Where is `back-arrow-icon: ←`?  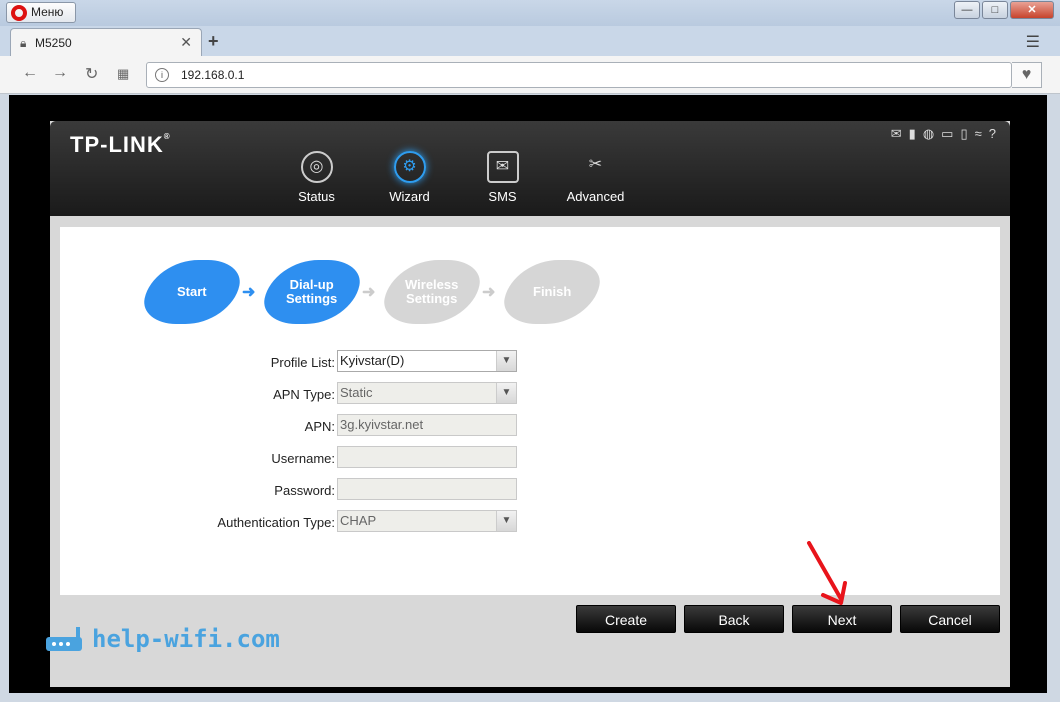
back-arrow-icon: ← is located at coordinates (30, 73).